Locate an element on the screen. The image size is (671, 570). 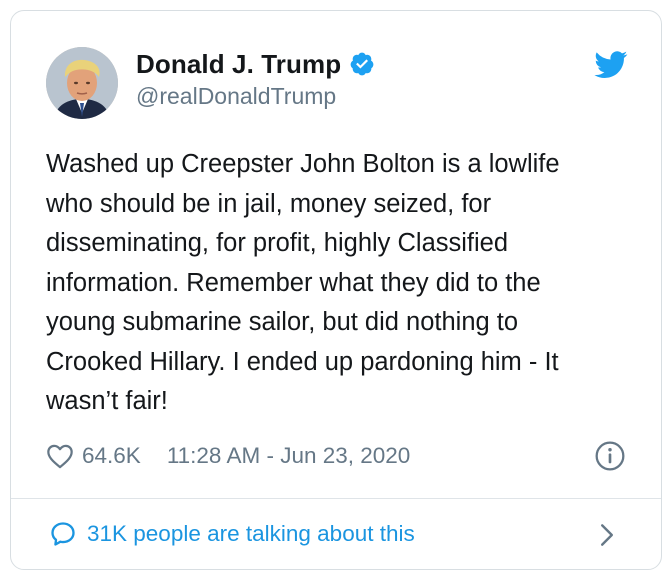
avatar-image is located at coordinates (82, 83).